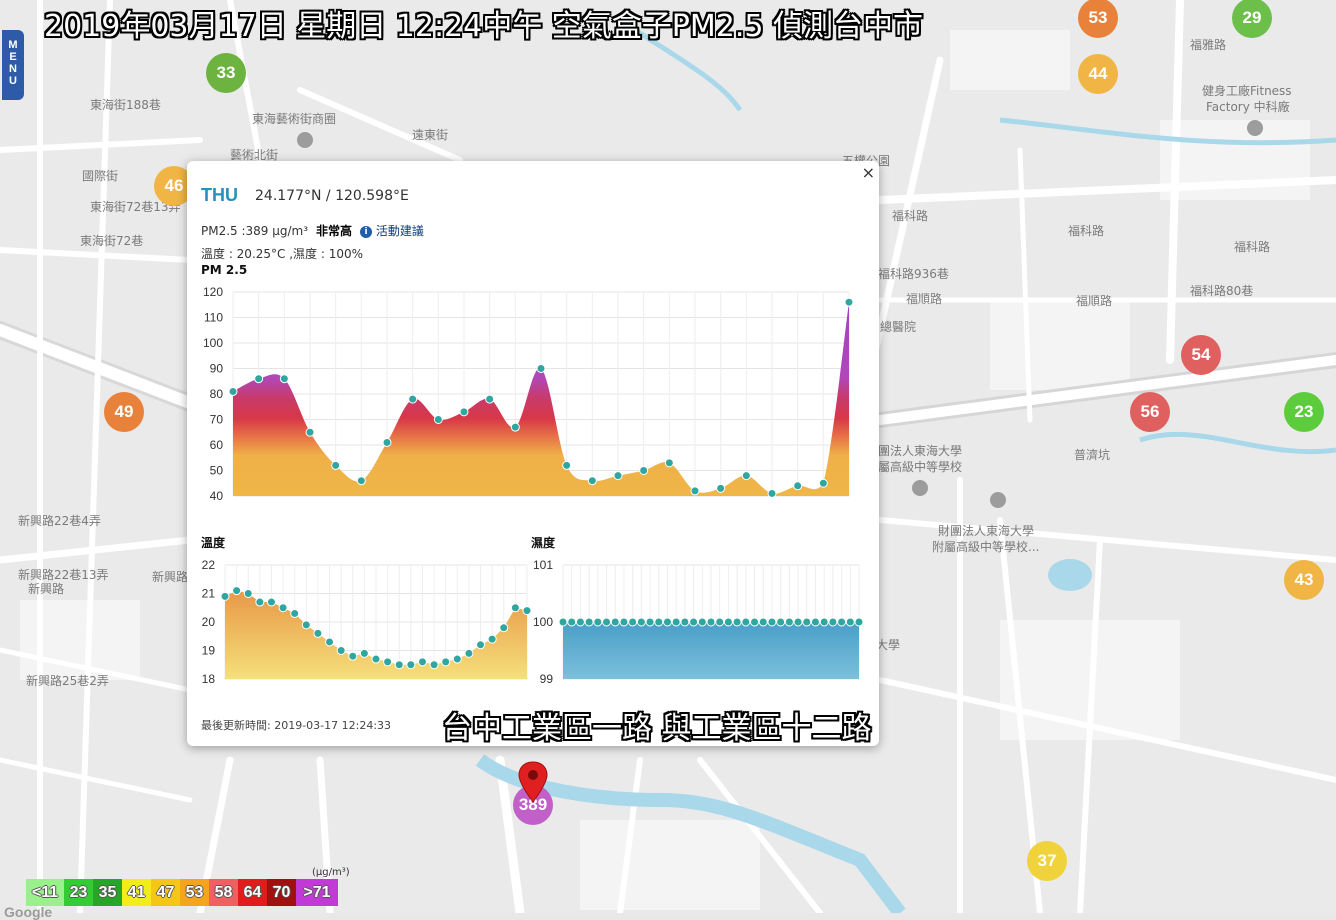 The image size is (1336, 920). I want to click on y-tick-label: 101, so click(543, 565).